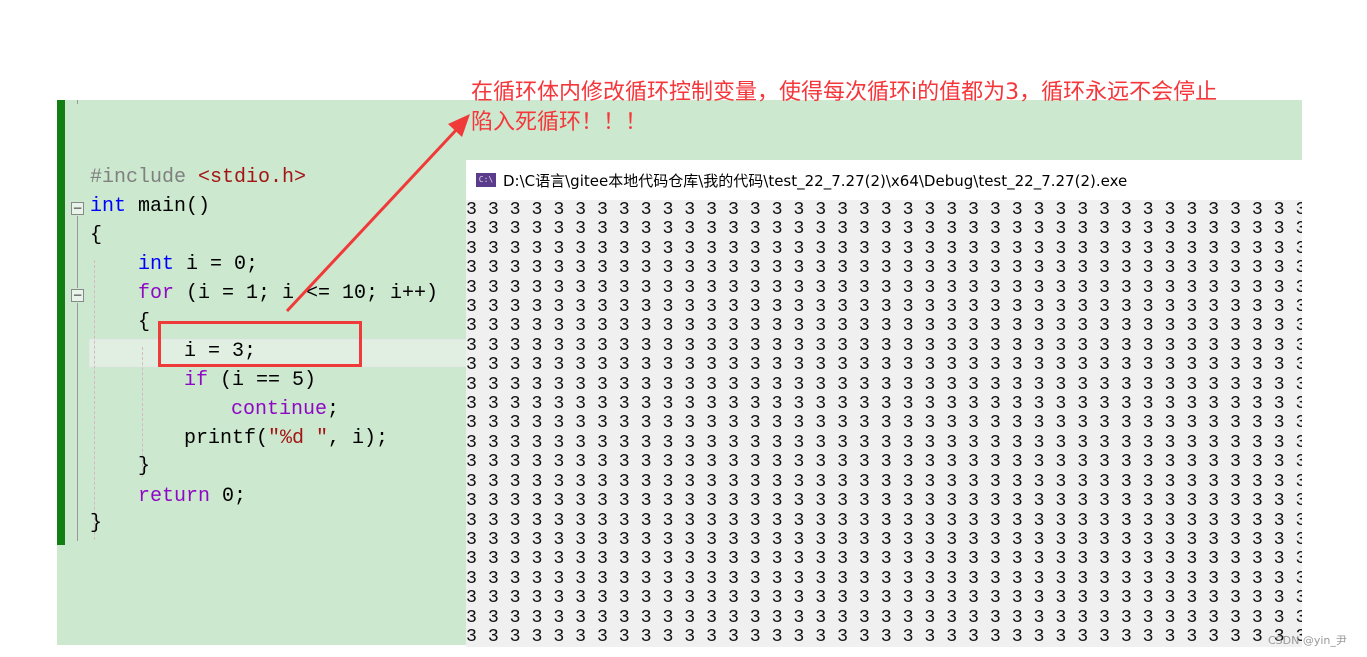  I want to click on annotation-line-2: 陷入死循环！！！, so click(559, 122).